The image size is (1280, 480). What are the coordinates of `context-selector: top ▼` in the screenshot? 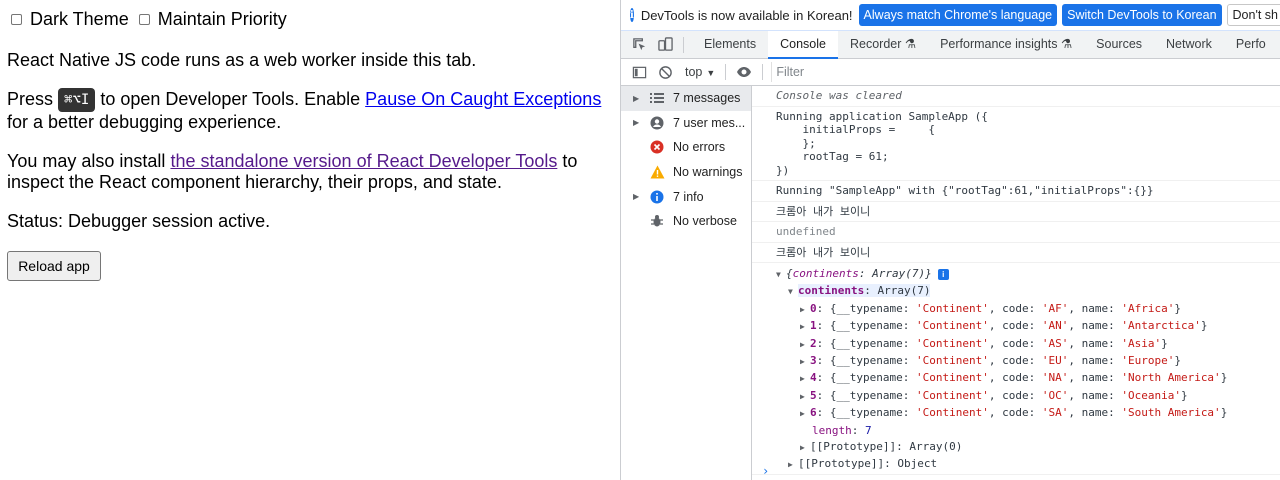 It's located at (700, 72).